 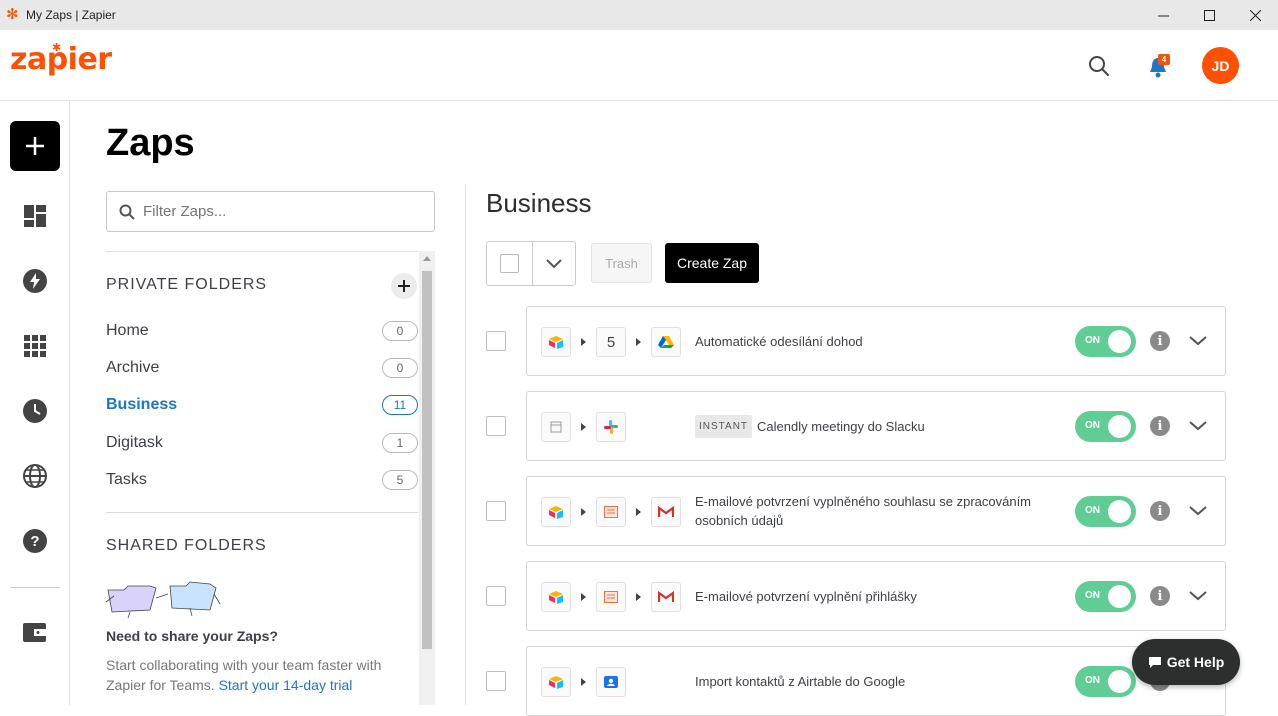 I want to click on select-all-checkbox, so click(x=510, y=263).